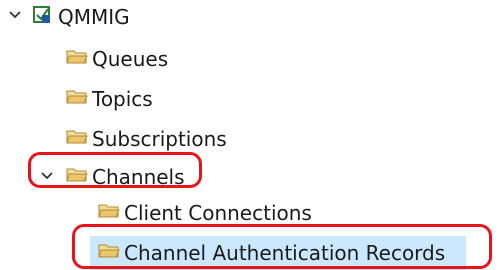 Image resolution: width=501 pixels, height=270 pixels. What do you see at coordinates (130, 59) in the screenshot?
I see `tree-item-label: Queues` at bounding box center [130, 59].